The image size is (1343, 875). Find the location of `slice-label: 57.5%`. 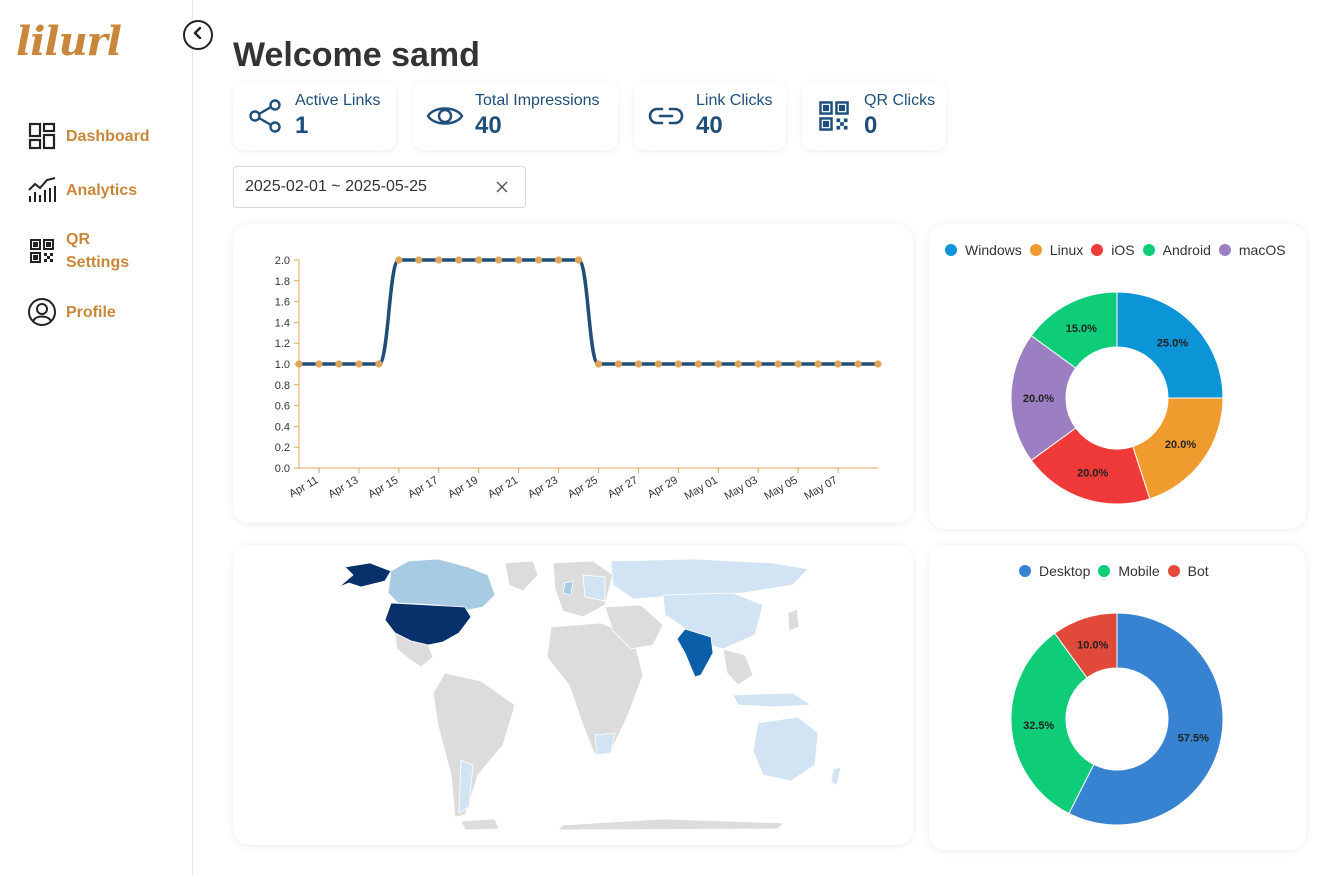

slice-label: 57.5% is located at coordinates (1193, 738).